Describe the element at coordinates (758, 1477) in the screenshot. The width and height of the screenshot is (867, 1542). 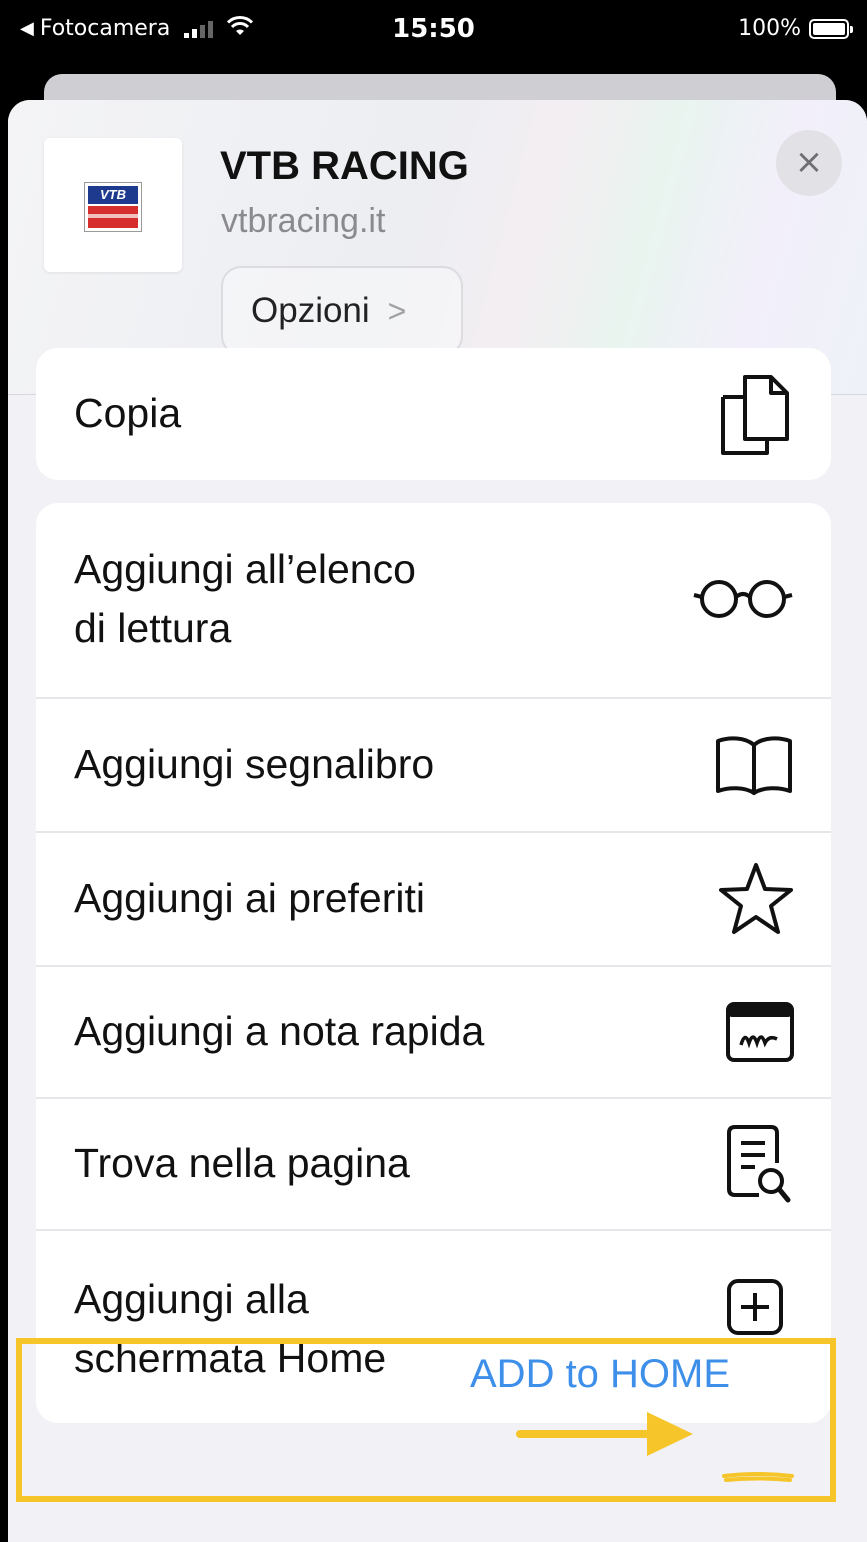
I see `underline-scribble-icon` at that location.